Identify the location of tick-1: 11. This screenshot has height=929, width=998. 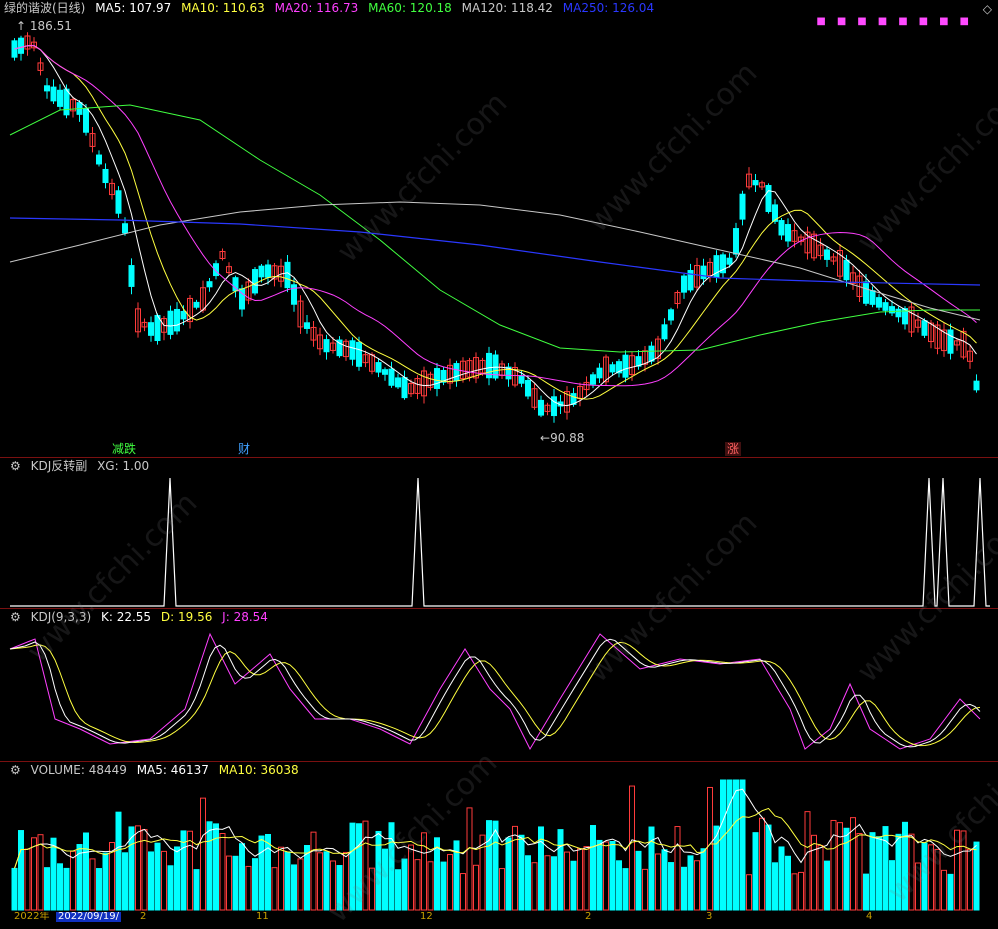
(262, 917).